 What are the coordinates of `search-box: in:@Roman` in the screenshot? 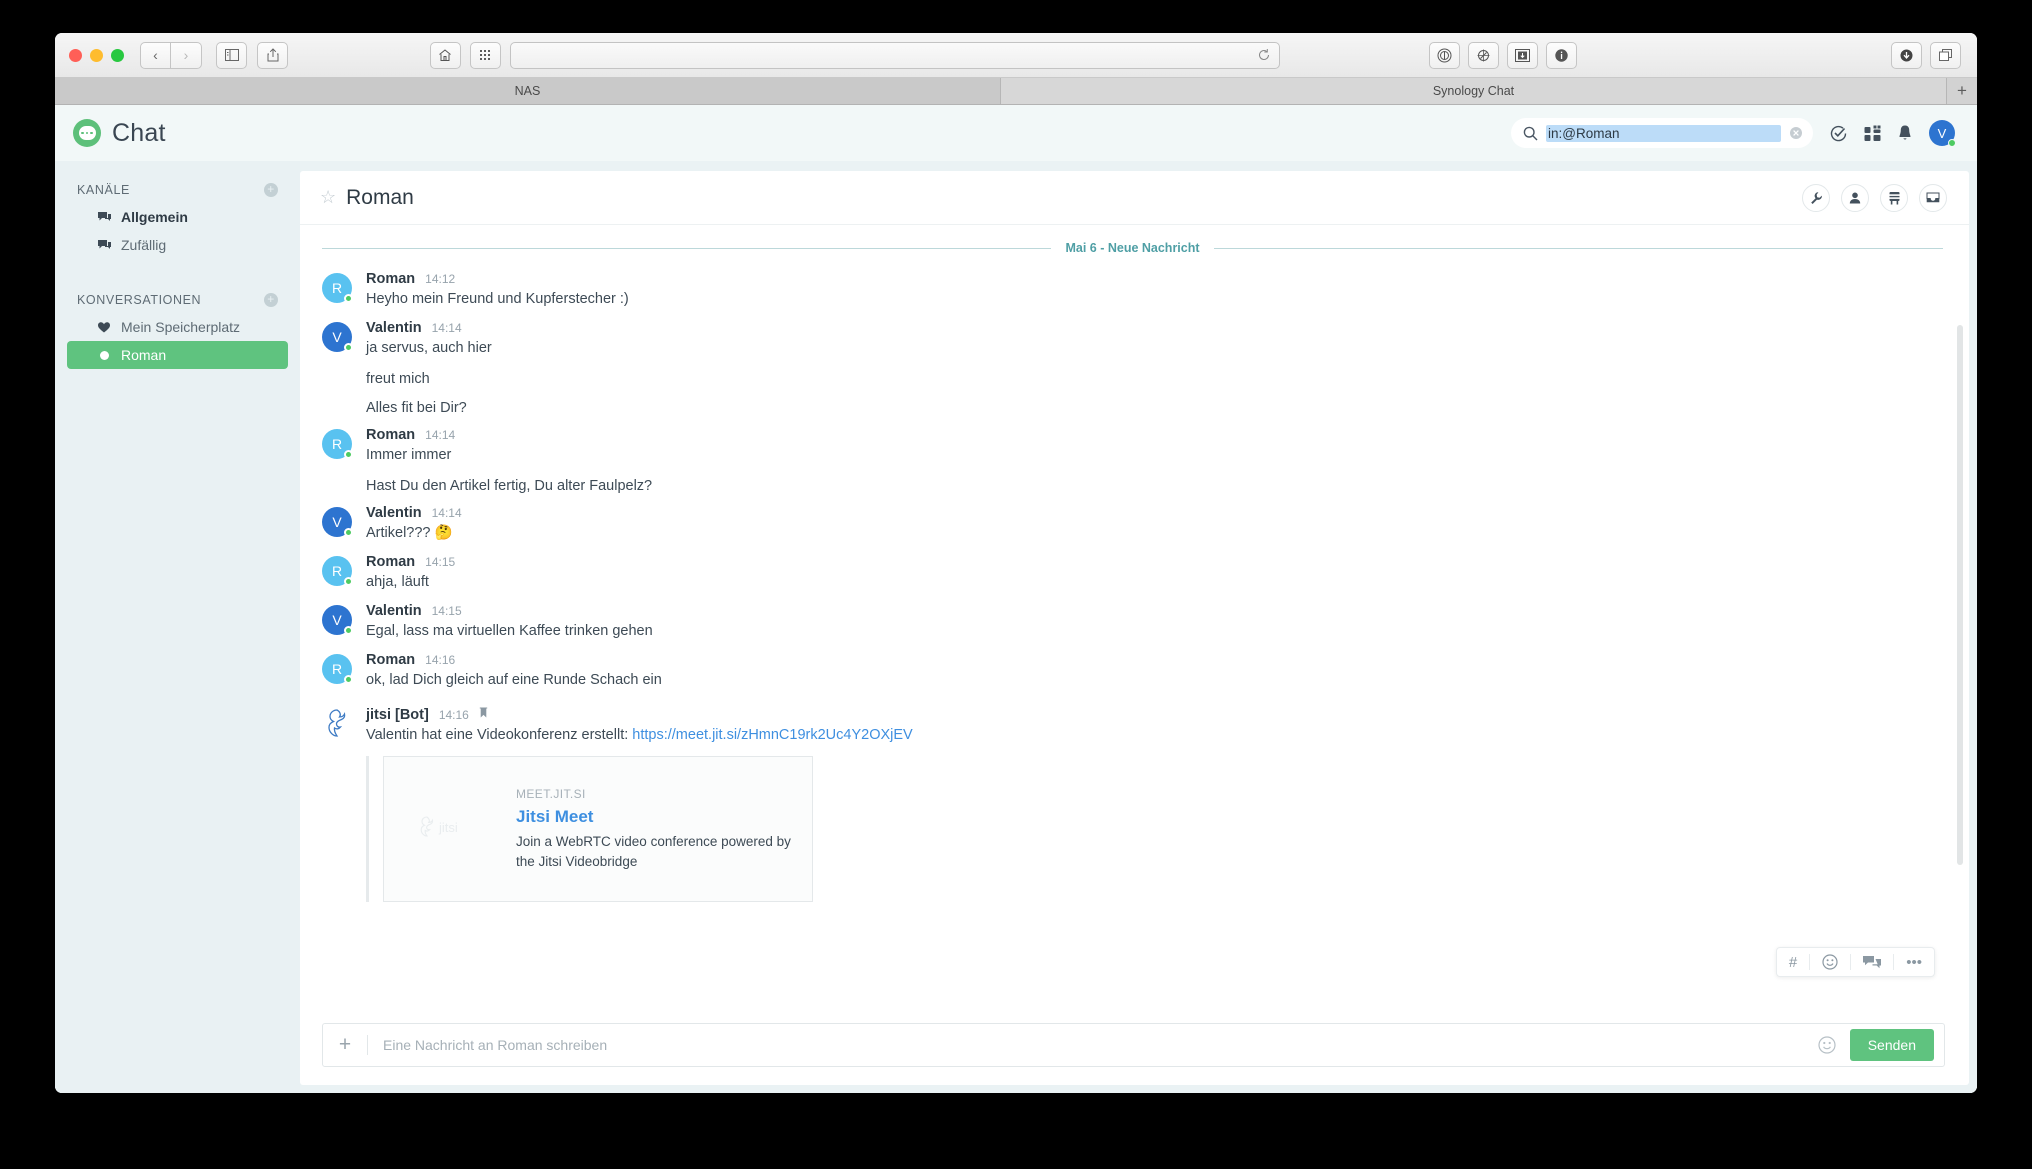 It's located at (1662, 133).